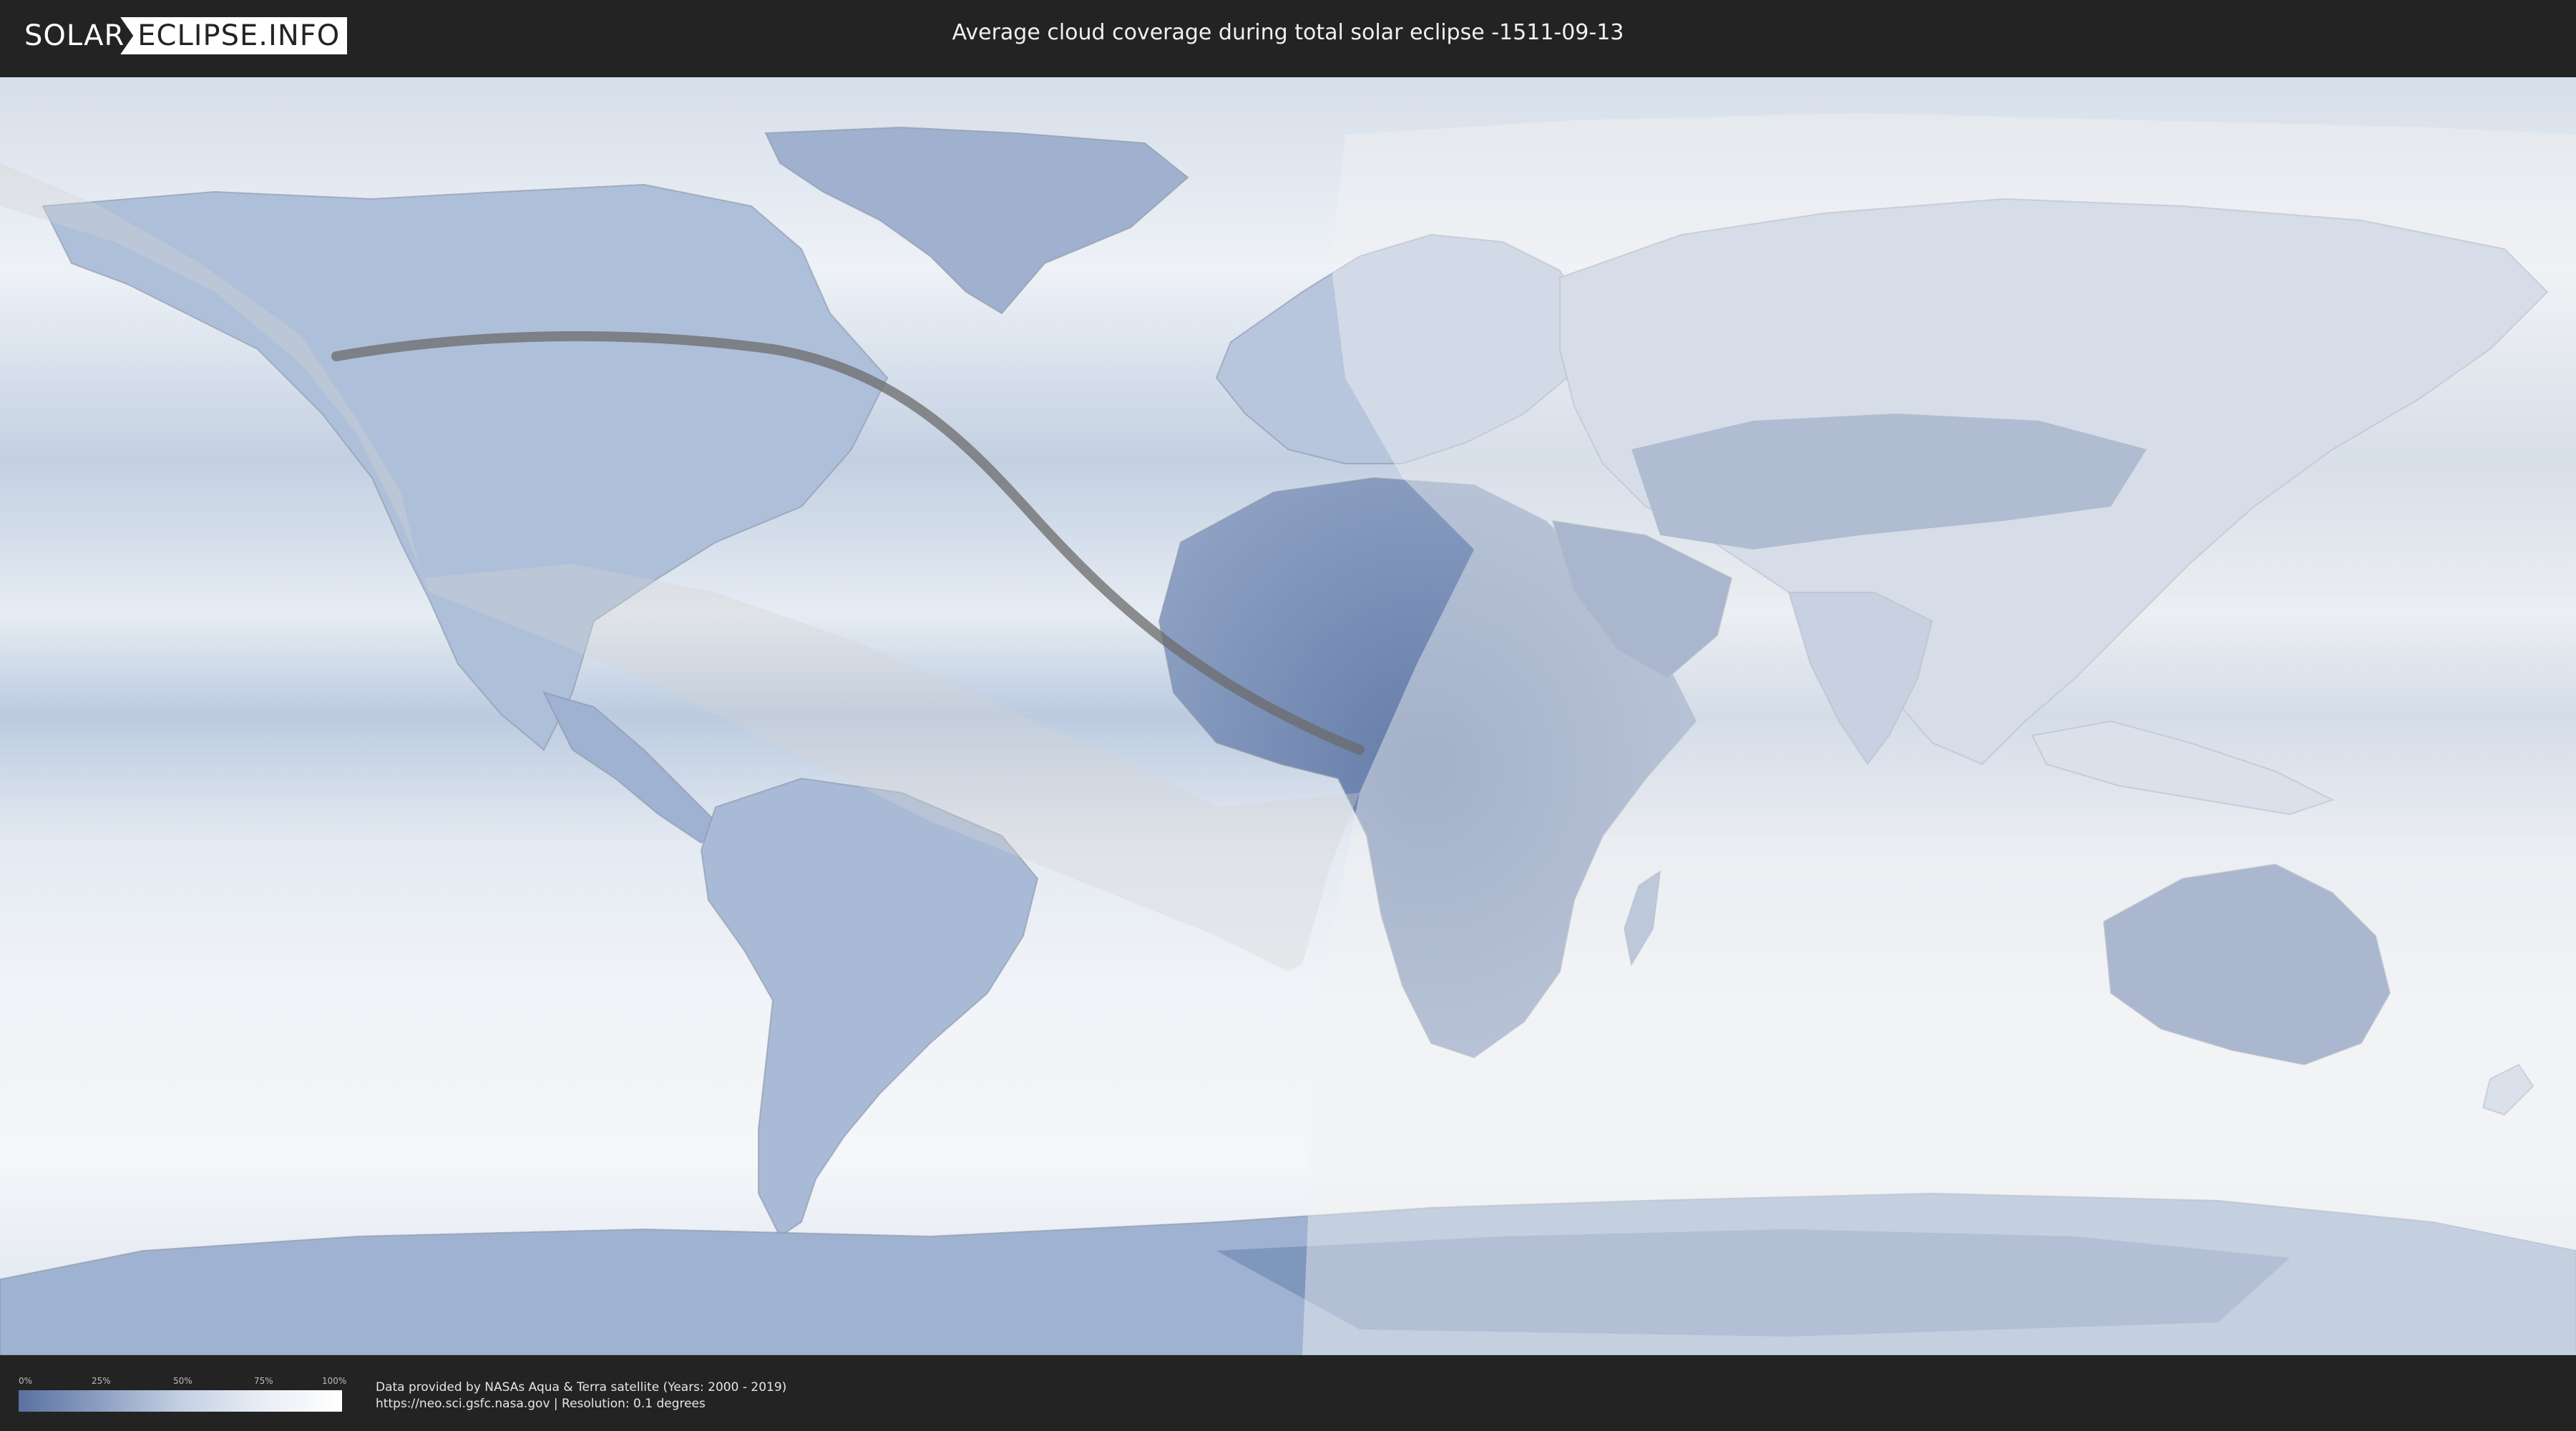  I want to click on footer-bar, so click(1288, 1394).